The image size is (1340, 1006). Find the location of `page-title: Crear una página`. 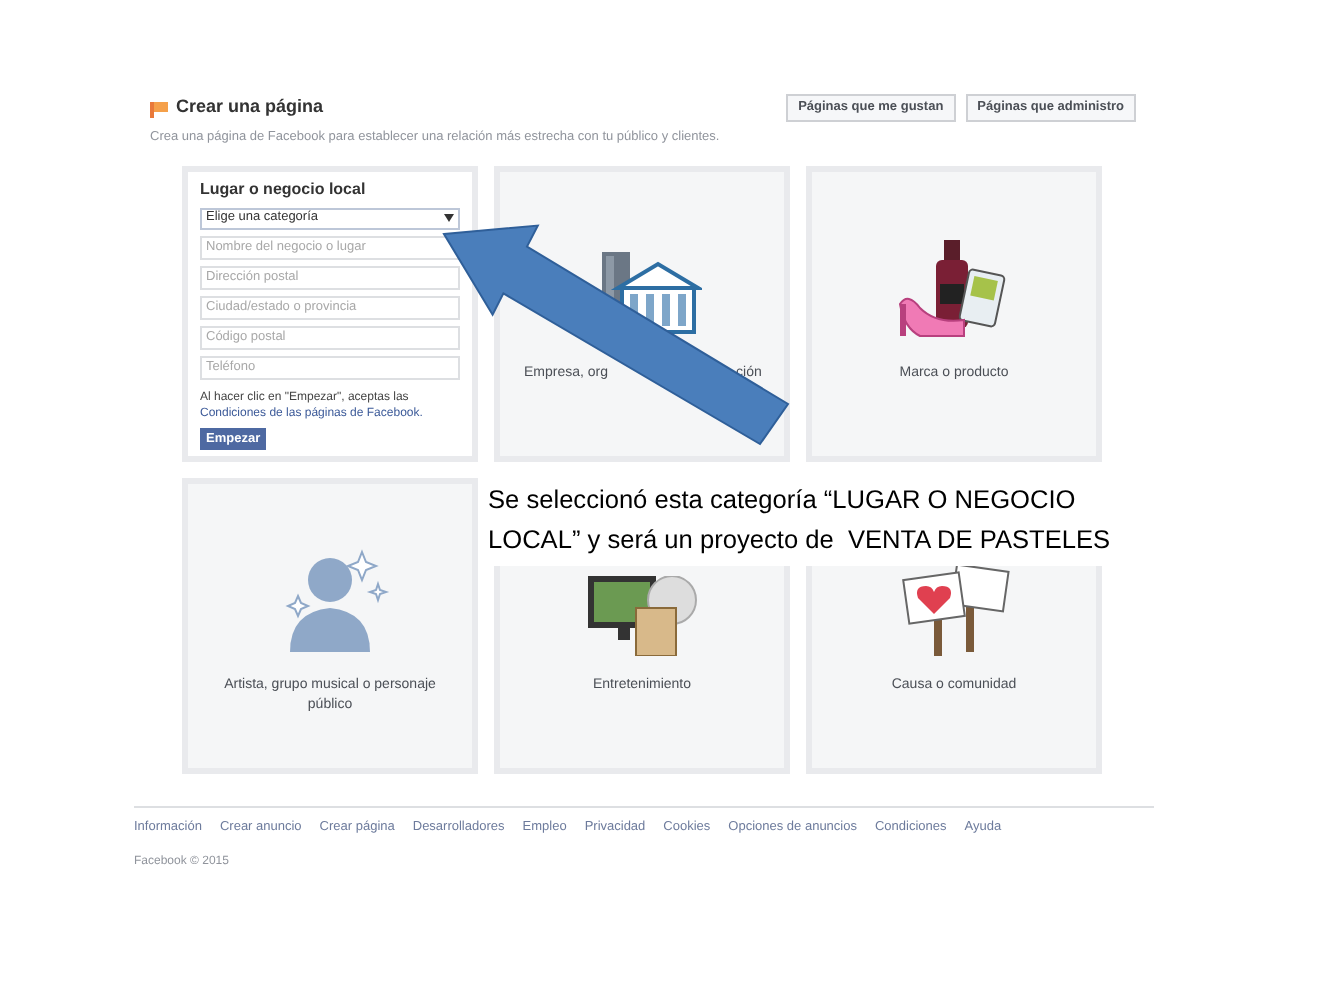

page-title: Crear una página is located at coordinates (250, 107).